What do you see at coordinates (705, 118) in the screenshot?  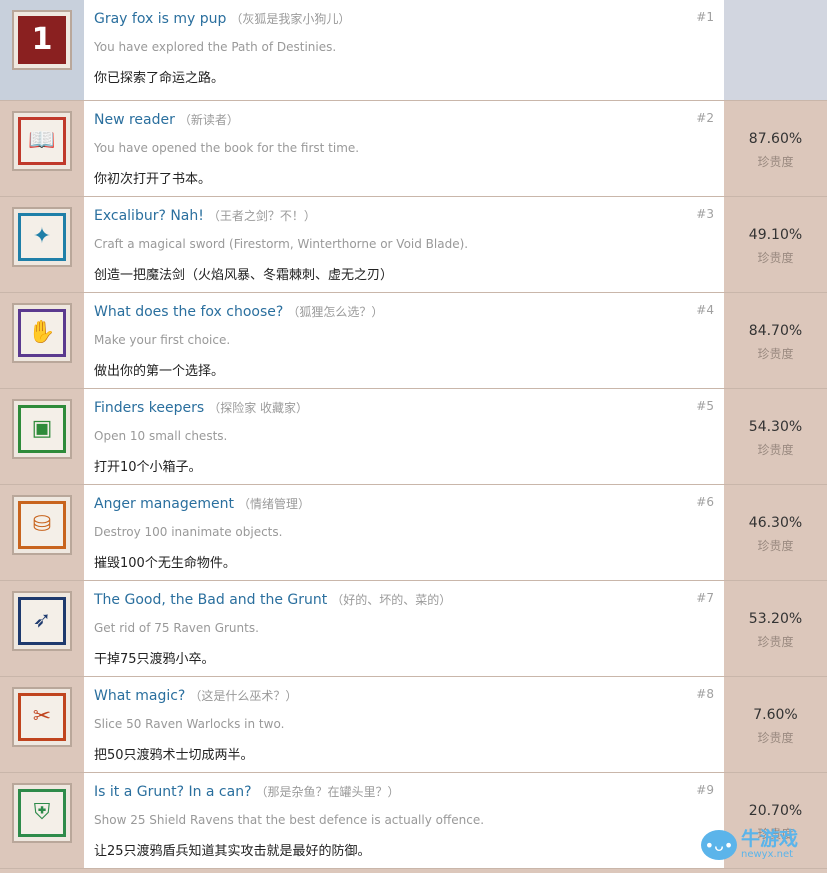 I see `achievement-number: #2` at bounding box center [705, 118].